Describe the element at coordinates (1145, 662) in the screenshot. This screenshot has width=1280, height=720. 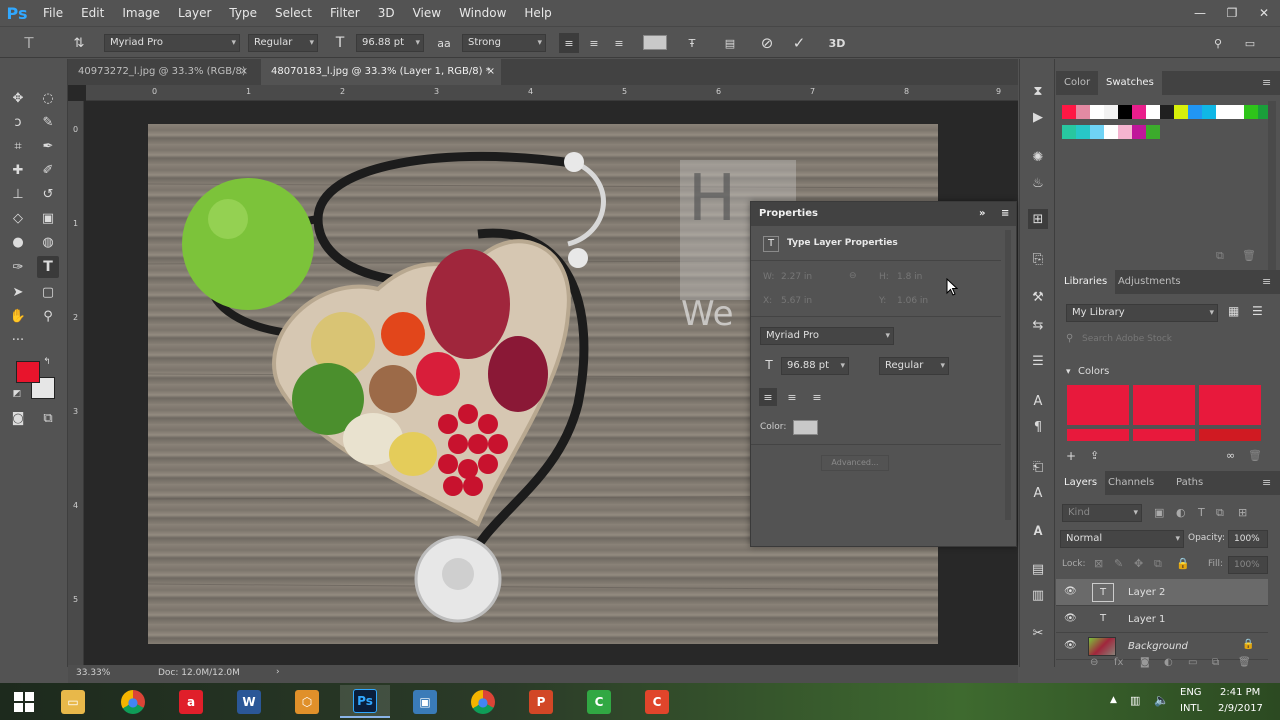
I see `add-mask-icon: ◙` at that location.